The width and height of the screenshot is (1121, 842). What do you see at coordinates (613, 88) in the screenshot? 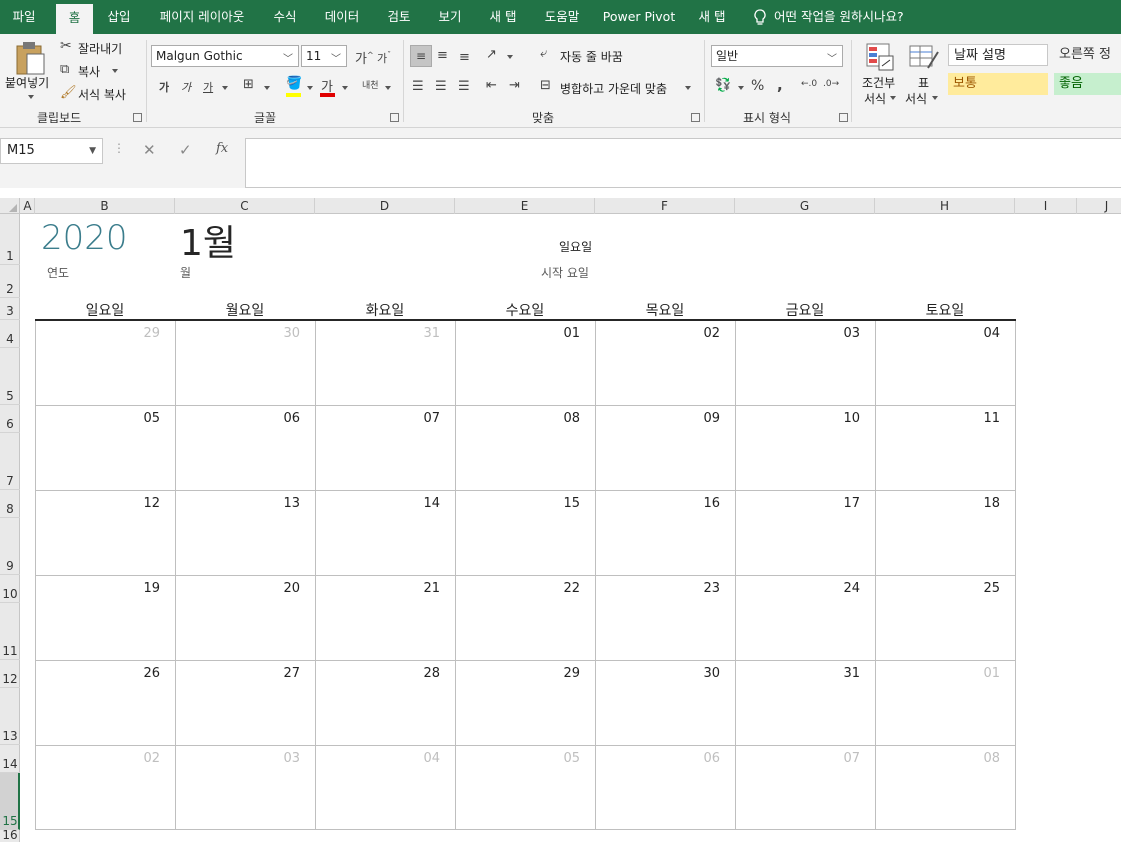
I see `merge-center-button: 병합하고 가운데 맞춤` at bounding box center [613, 88].